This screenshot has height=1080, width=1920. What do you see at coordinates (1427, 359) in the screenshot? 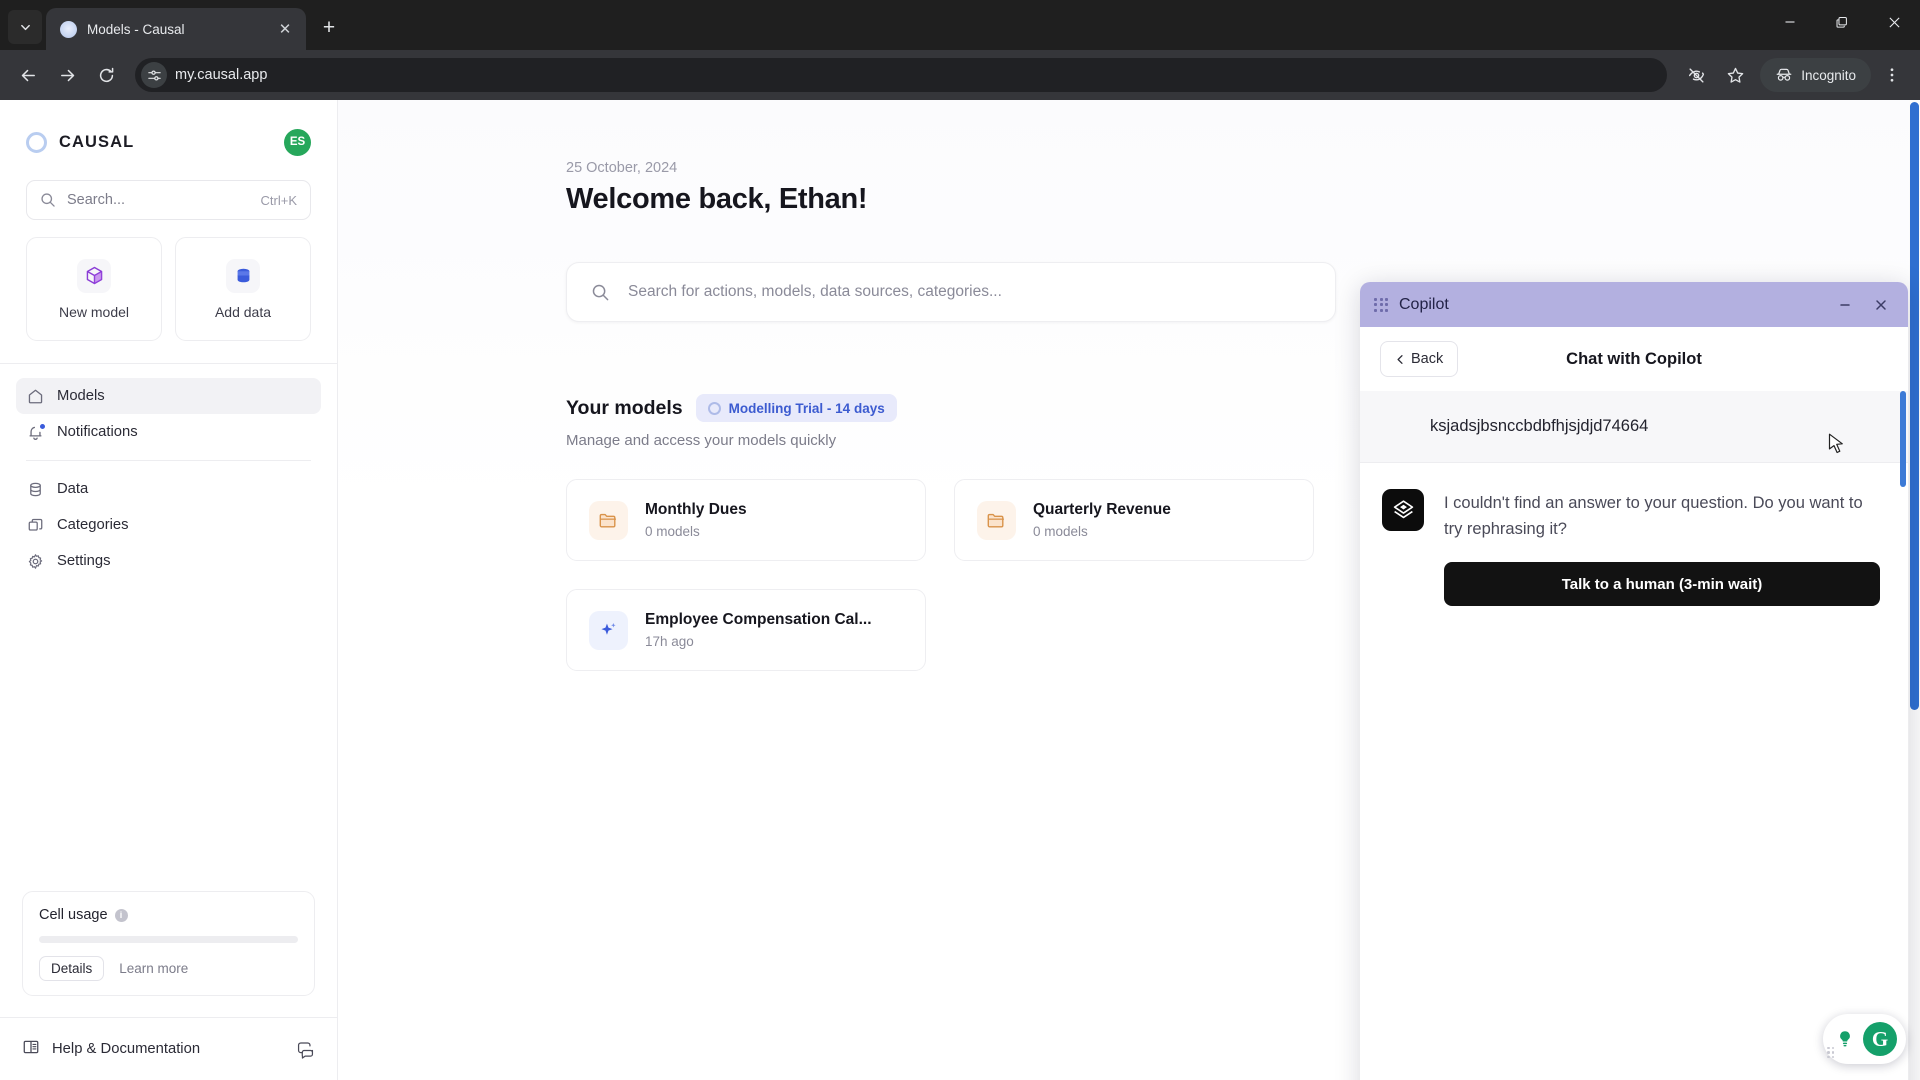
I see `copilot-back-label: Back` at bounding box center [1427, 359].